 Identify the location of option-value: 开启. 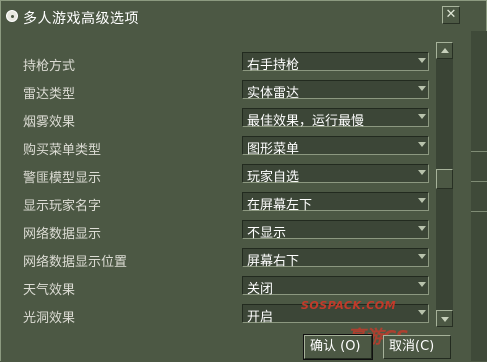
(260, 317).